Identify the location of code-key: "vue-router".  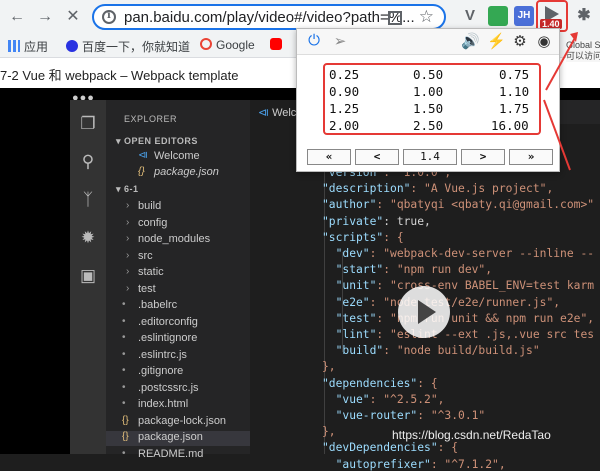
(370, 415).